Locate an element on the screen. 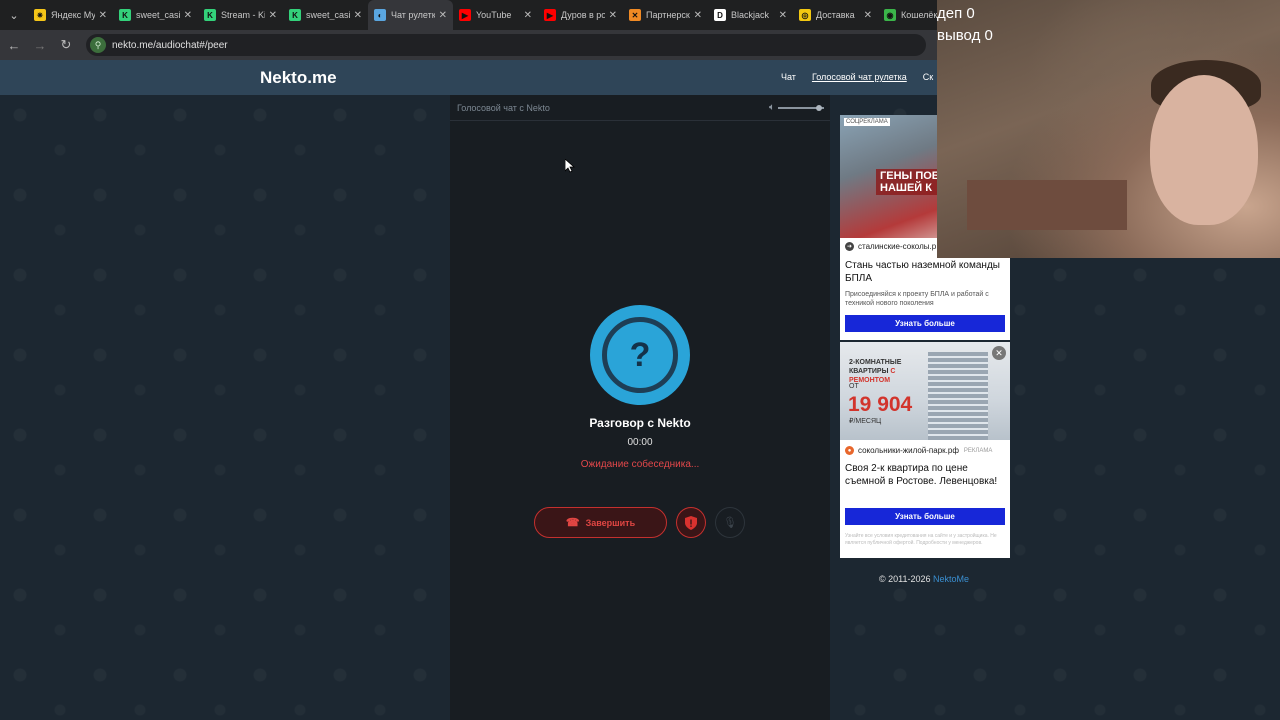 The width and height of the screenshot is (1280, 720). browser-tab: ▶ Дуров в роли ✕ is located at coordinates (580, 15).